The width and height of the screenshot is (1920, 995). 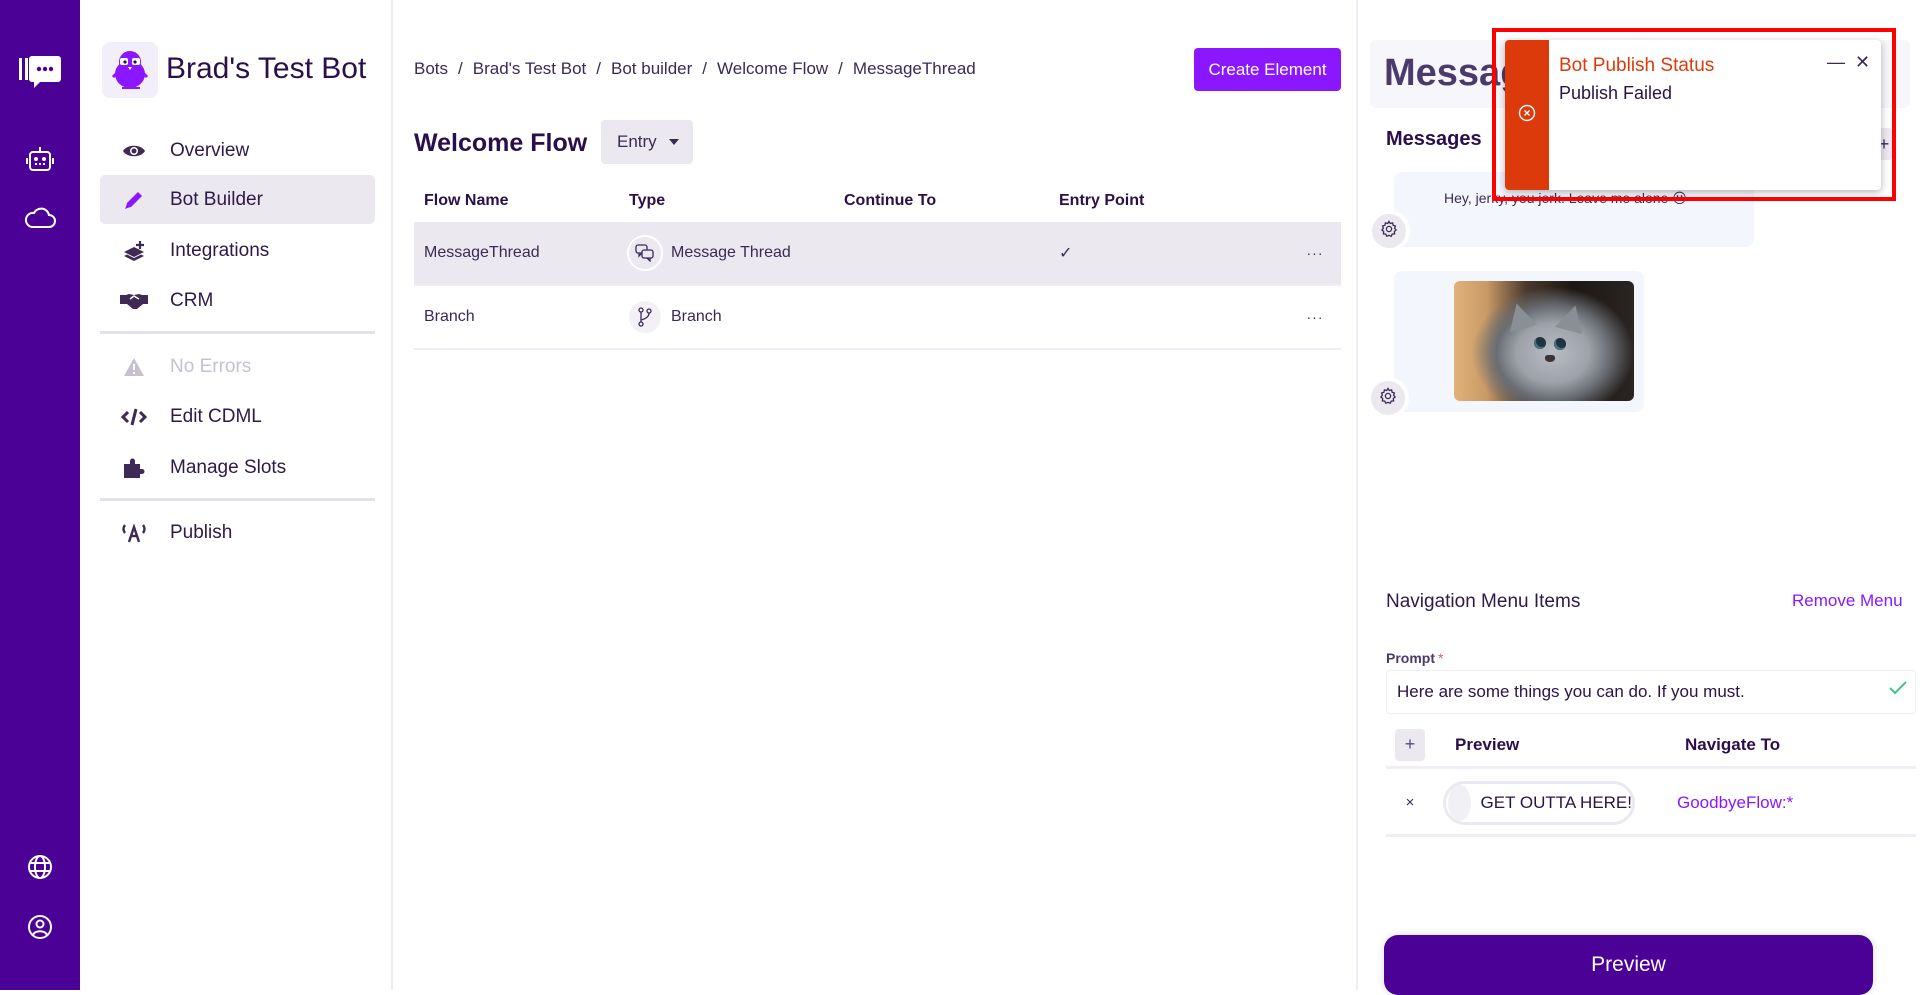 What do you see at coordinates (645, 317) in the screenshot?
I see `branch-icon` at bounding box center [645, 317].